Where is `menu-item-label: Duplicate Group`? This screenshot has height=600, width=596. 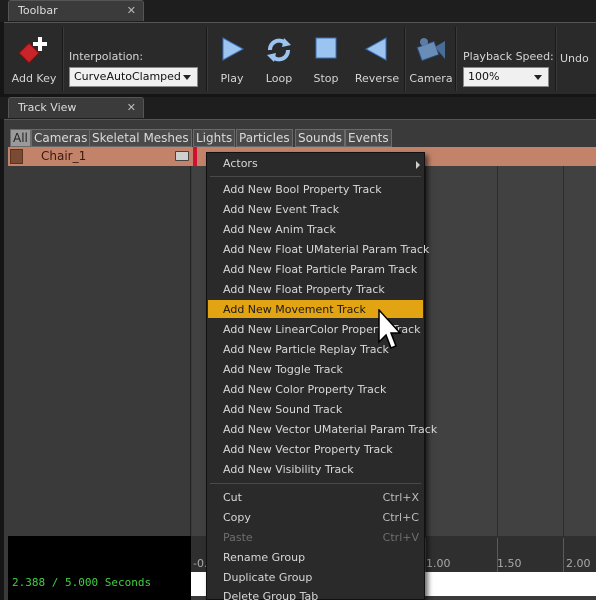
menu-item-label: Duplicate Group is located at coordinates (268, 577).